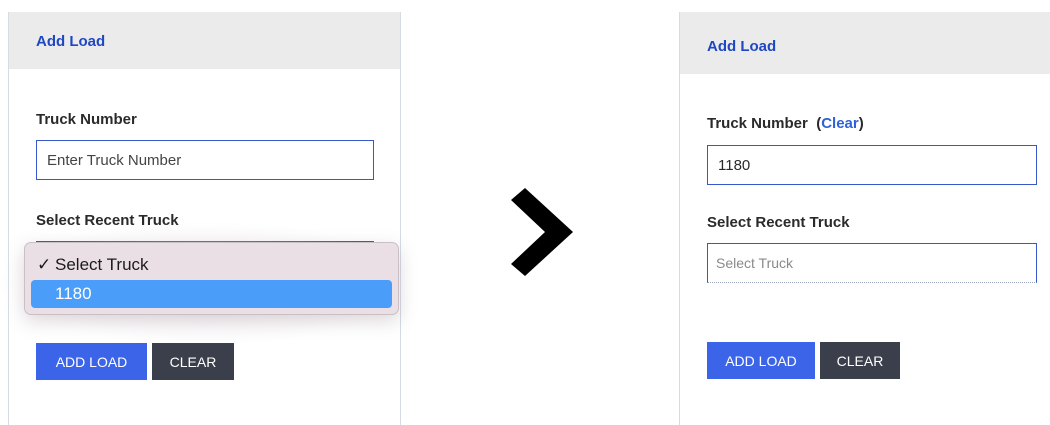 This screenshot has height=425, width=1050. What do you see at coordinates (211, 265) in the screenshot?
I see `dropdown-option-select-truck: ✓ Select Truck` at bounding box center [211, 265].